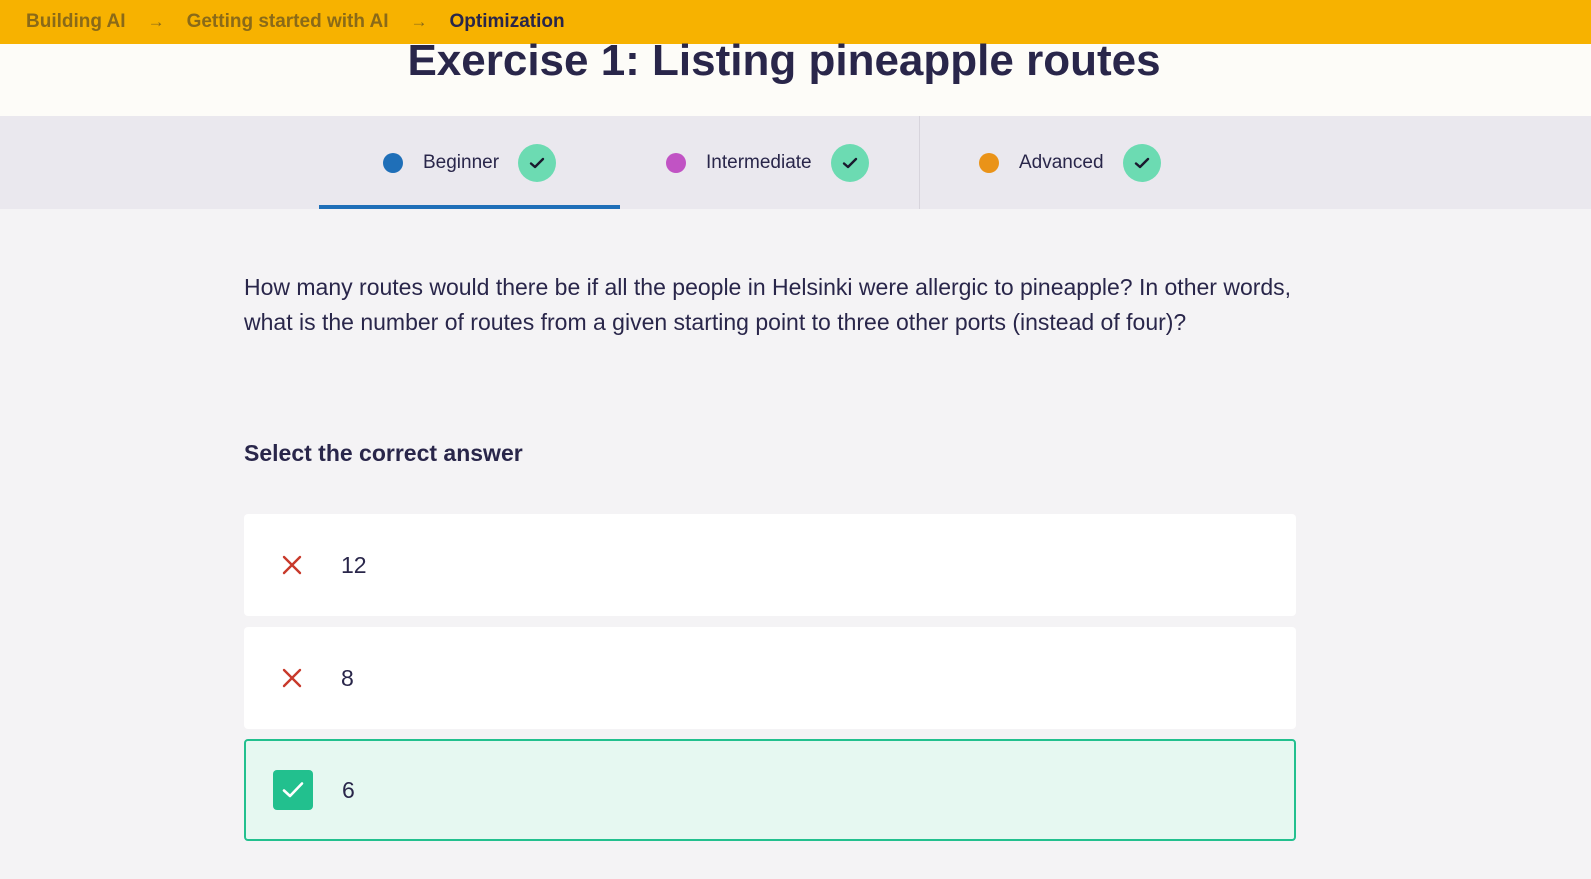 The width and height of the screenshot is (1591, 879). Describe the element at coordinates (676, 162) in the screenshot. I see `intermediate-dot-icon` at that location.